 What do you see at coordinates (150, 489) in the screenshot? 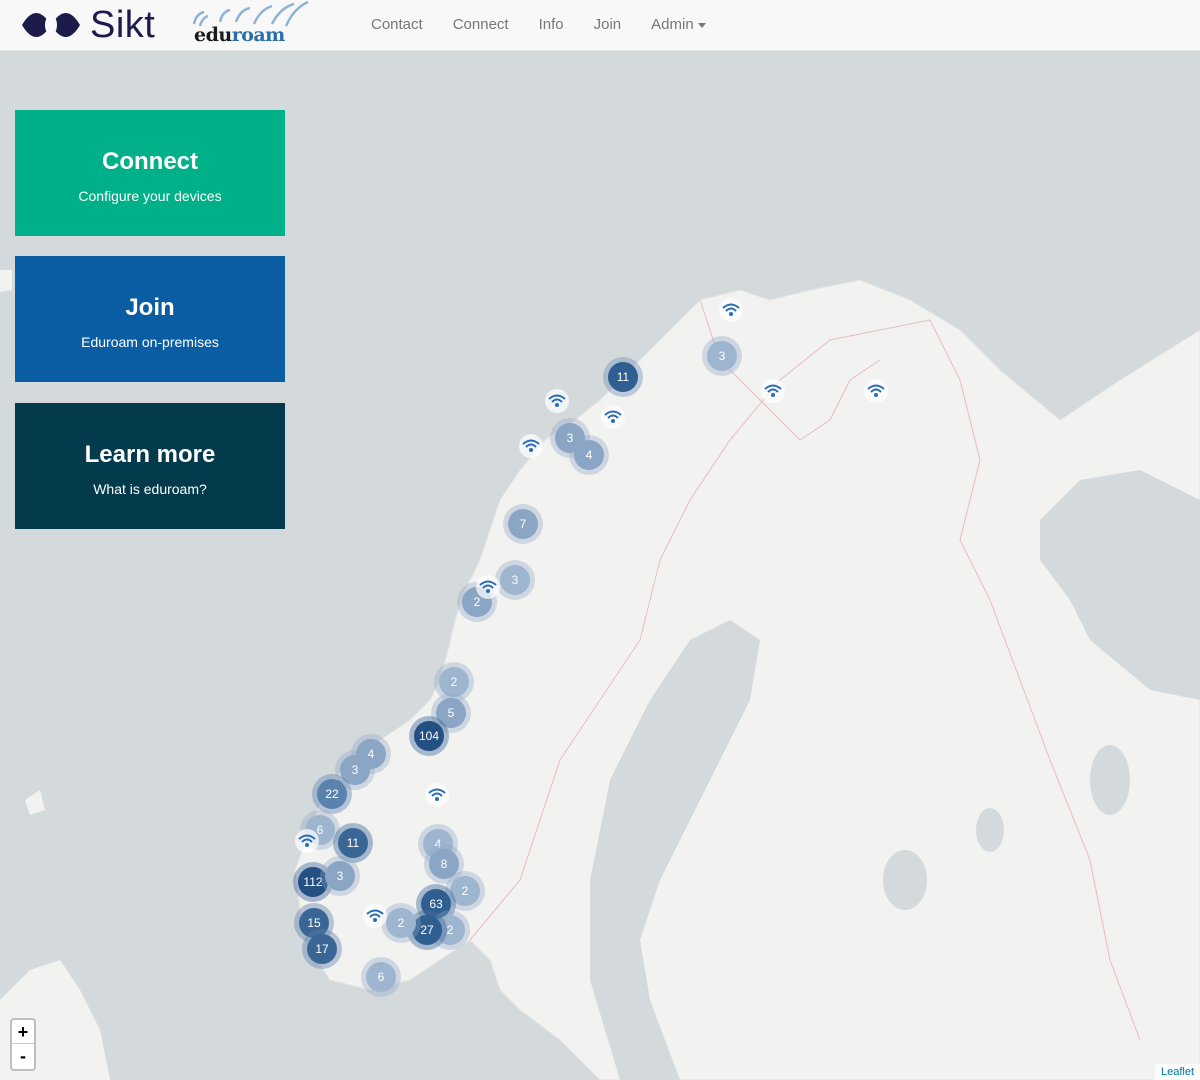
I see `learn-more-card-subtitle: What is eduroam?` at bounding box center [150, 489].